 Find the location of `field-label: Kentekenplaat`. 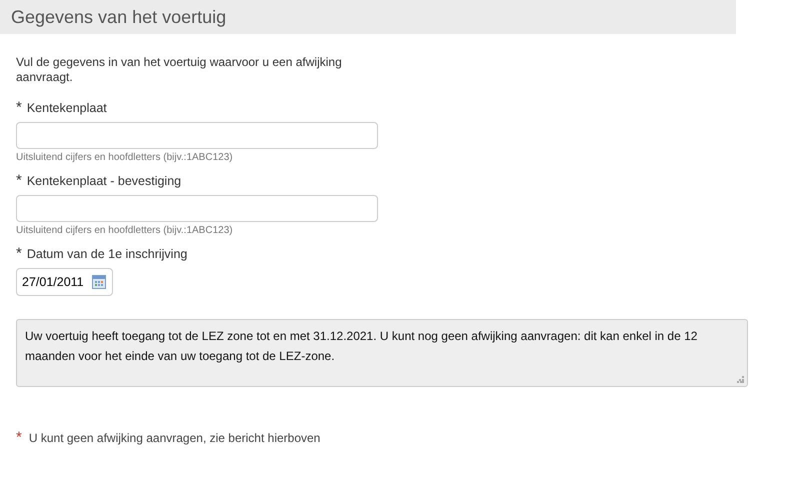

field-label: Kentekenplaat is located at coordinates (66, 108).